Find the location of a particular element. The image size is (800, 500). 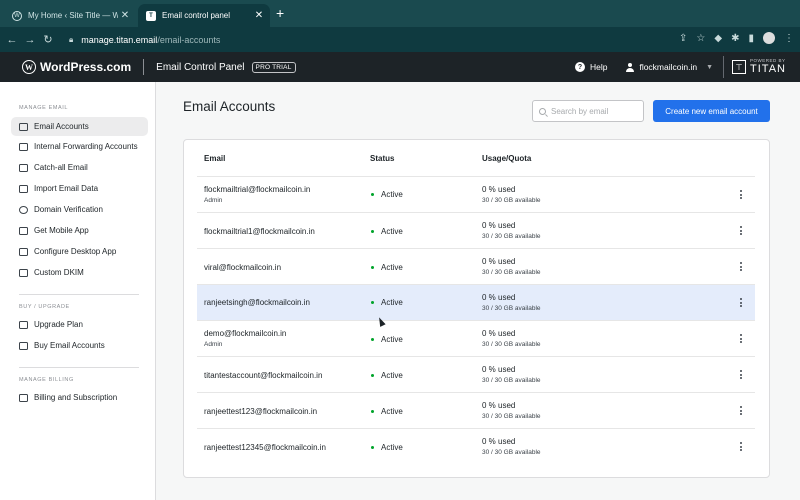

column-header-status: Status is located at coordinates (382, 158).